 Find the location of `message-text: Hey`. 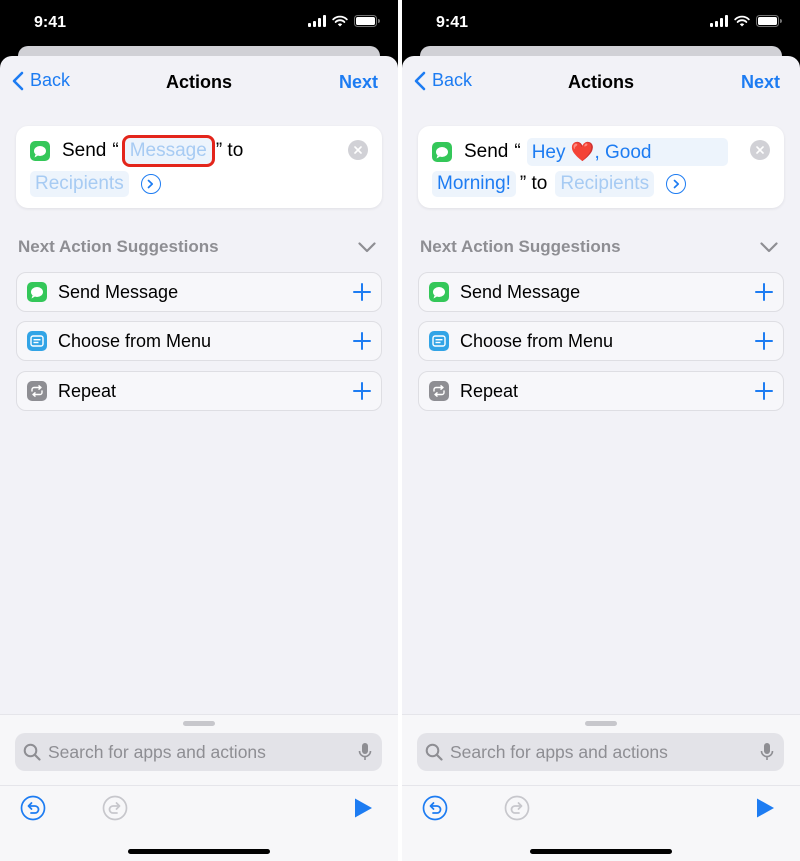

message-text: Hey is located at coordinates (548, 152).